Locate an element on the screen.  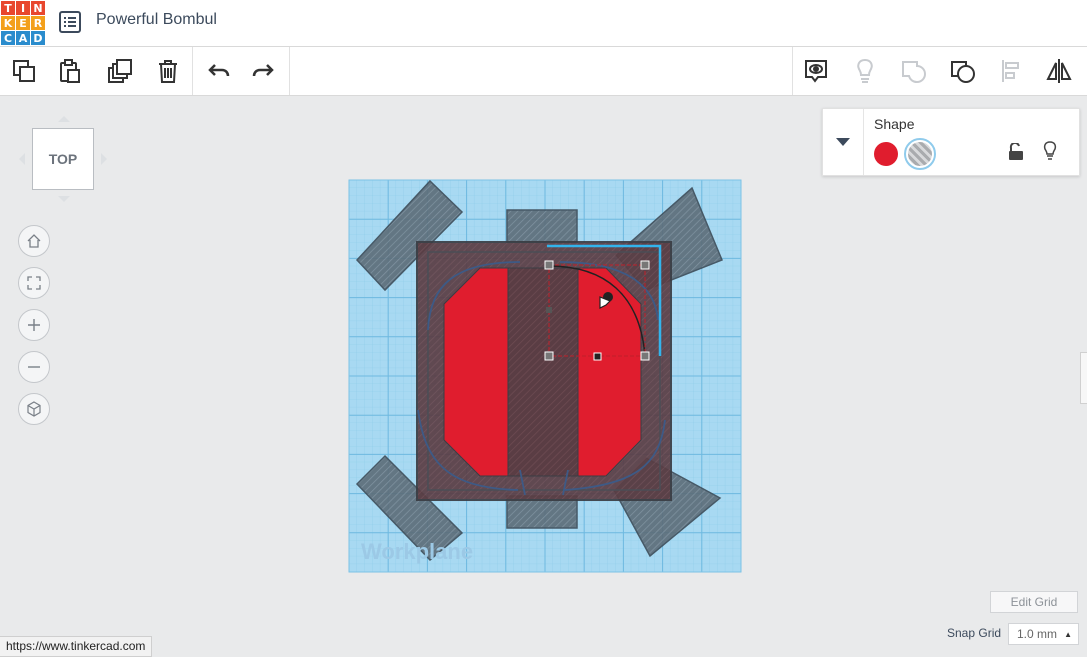
chevron-down-icon is located at coordinates (843, 142).